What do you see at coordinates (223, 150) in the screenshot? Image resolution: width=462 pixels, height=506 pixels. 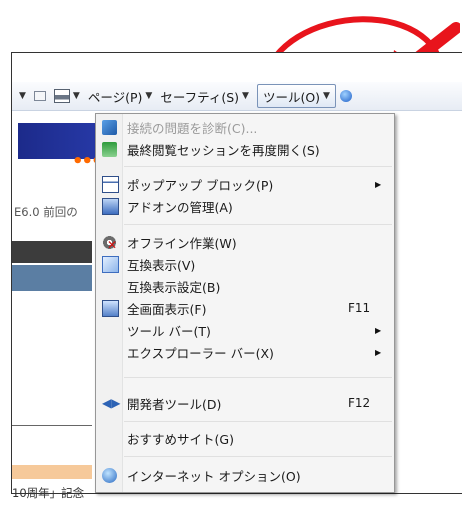 I see `menu-item-label: 最終閲覧セッションを再度開く(S)` at bounding box center [223, 150].